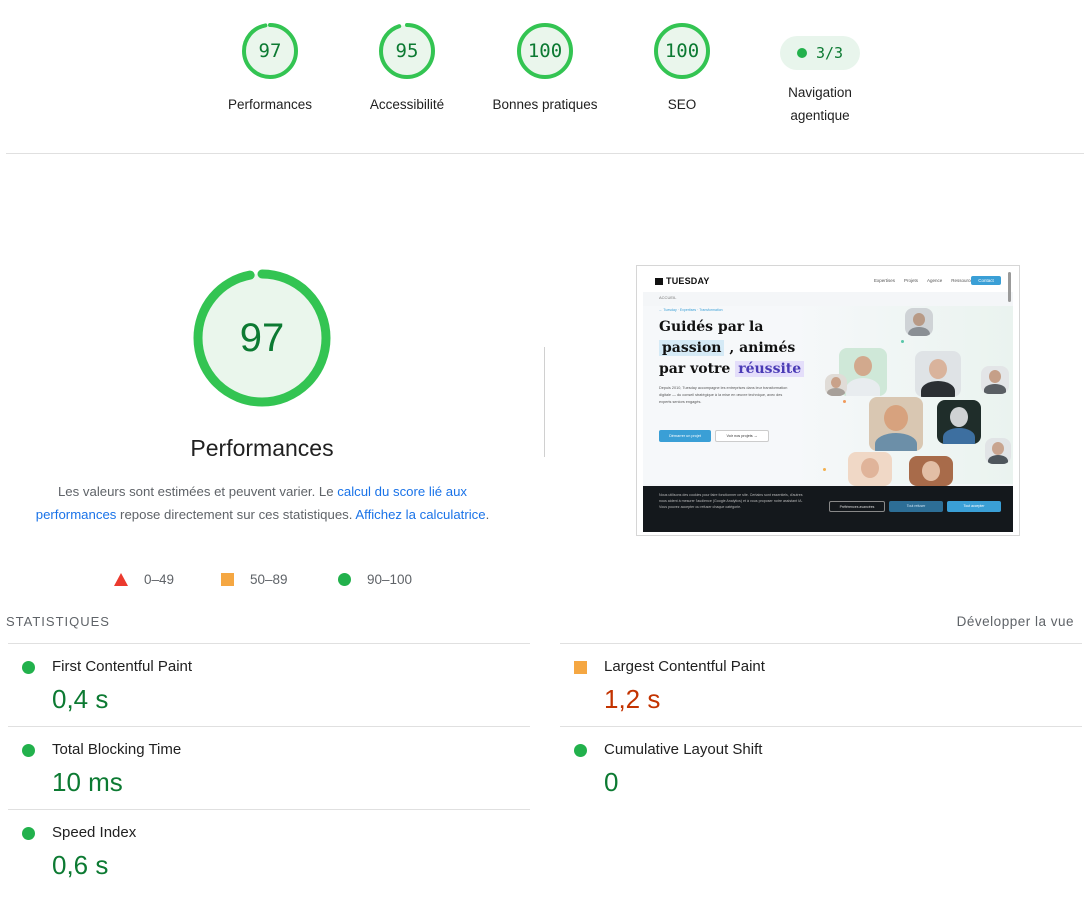  Describe the element at coordinates (1015, 621) in the screenshot. I see `expand-view-toggle: Développer la vue` at that location.